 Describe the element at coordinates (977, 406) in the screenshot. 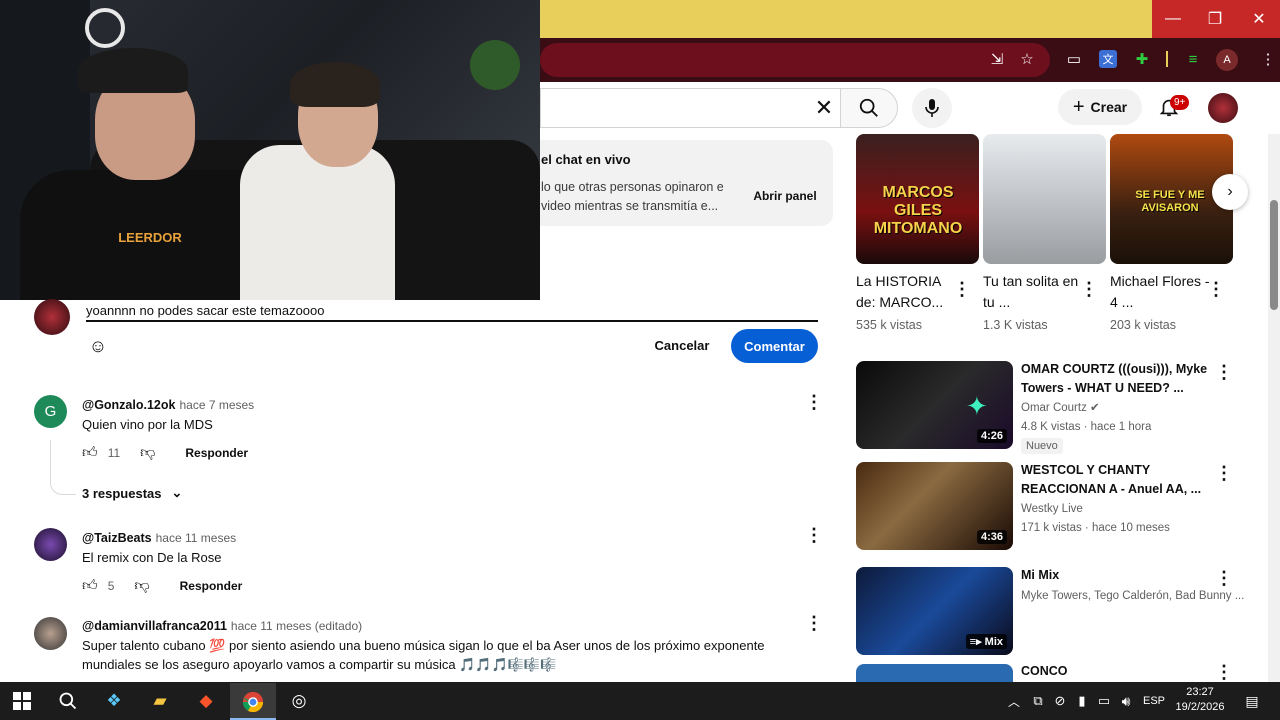

I see `thumb-graphic: ✦` at that location.